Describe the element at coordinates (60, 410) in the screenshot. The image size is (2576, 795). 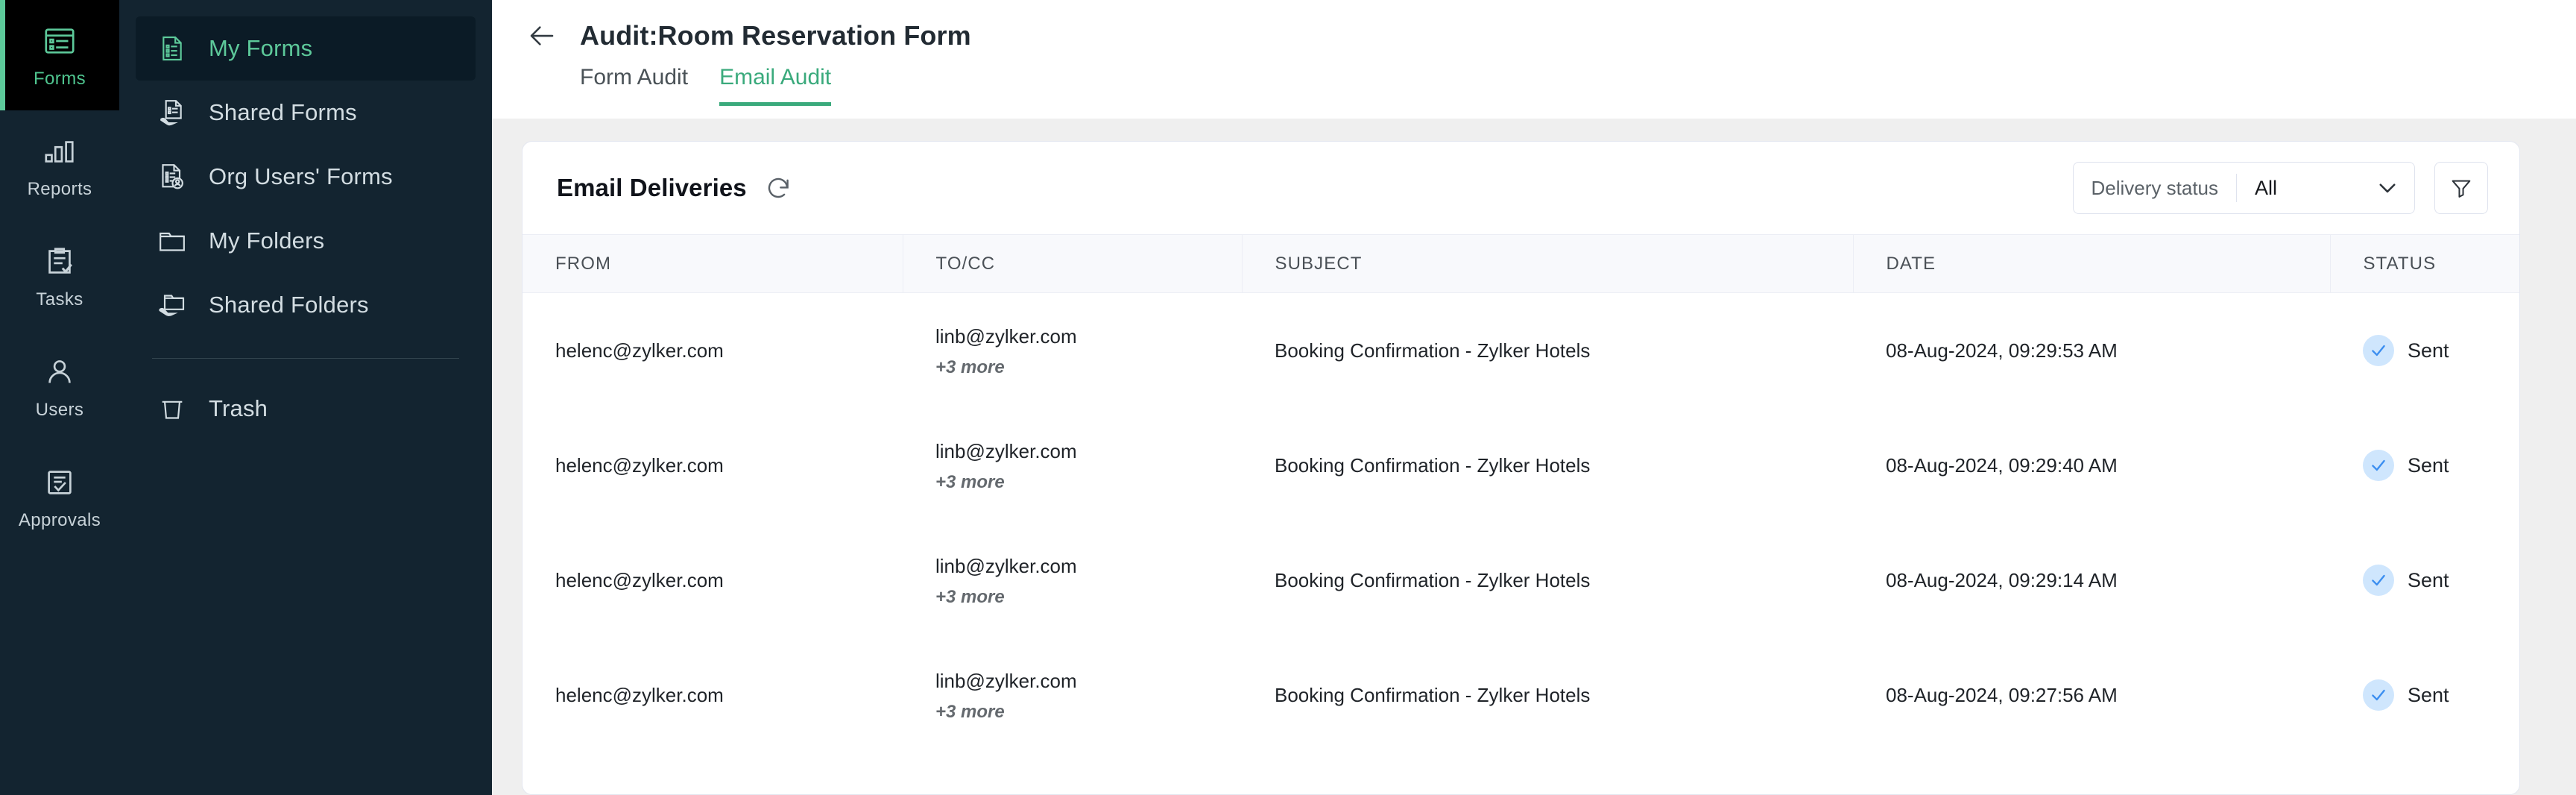
I see `rail-label-users: Users` at that location.